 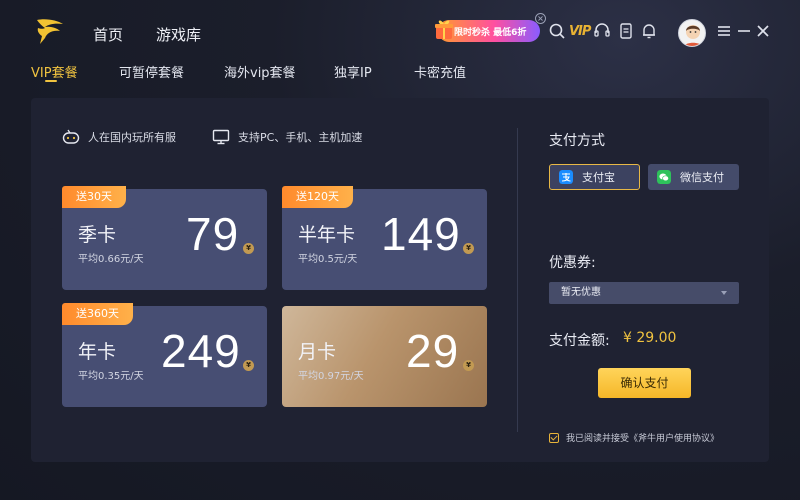 What do you see at coordinates (300, 137) in the screenshot?
I see `feature-text: 支持PC、手机、主机加速` at bounding box center [300, 137].